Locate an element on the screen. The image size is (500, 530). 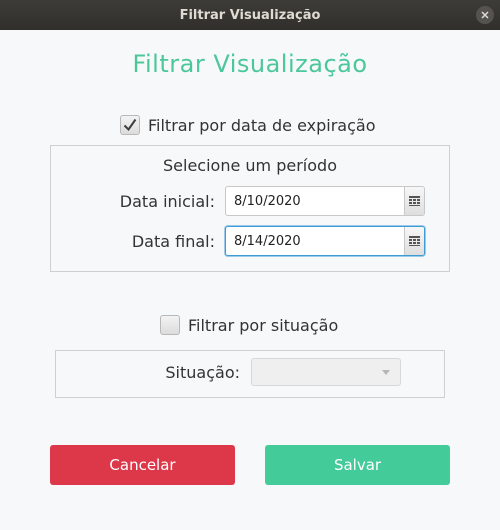
start-date-input is located at coordinates (315, 201).